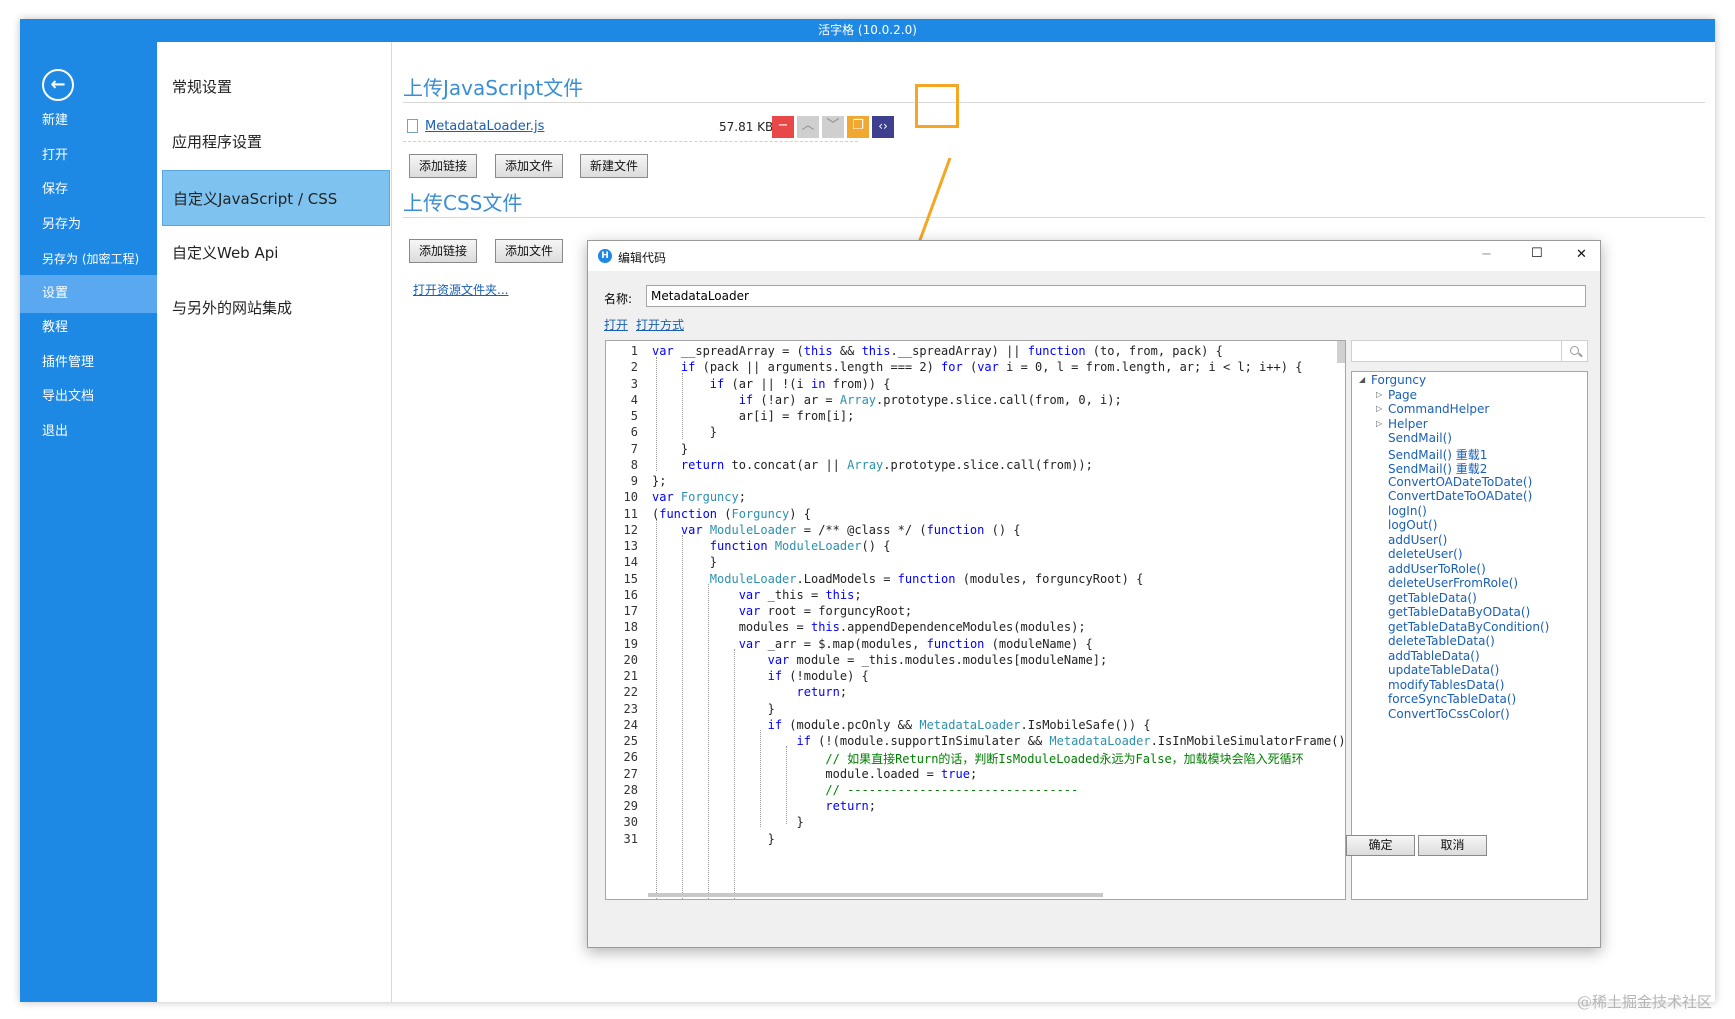 Image resolution: width=1735 pixels, height=1019 pixels. What do you see at coordinates (1380, 845) in the screenshot?
I see `ok-button: 确定` at bounding box center [1380, 845].